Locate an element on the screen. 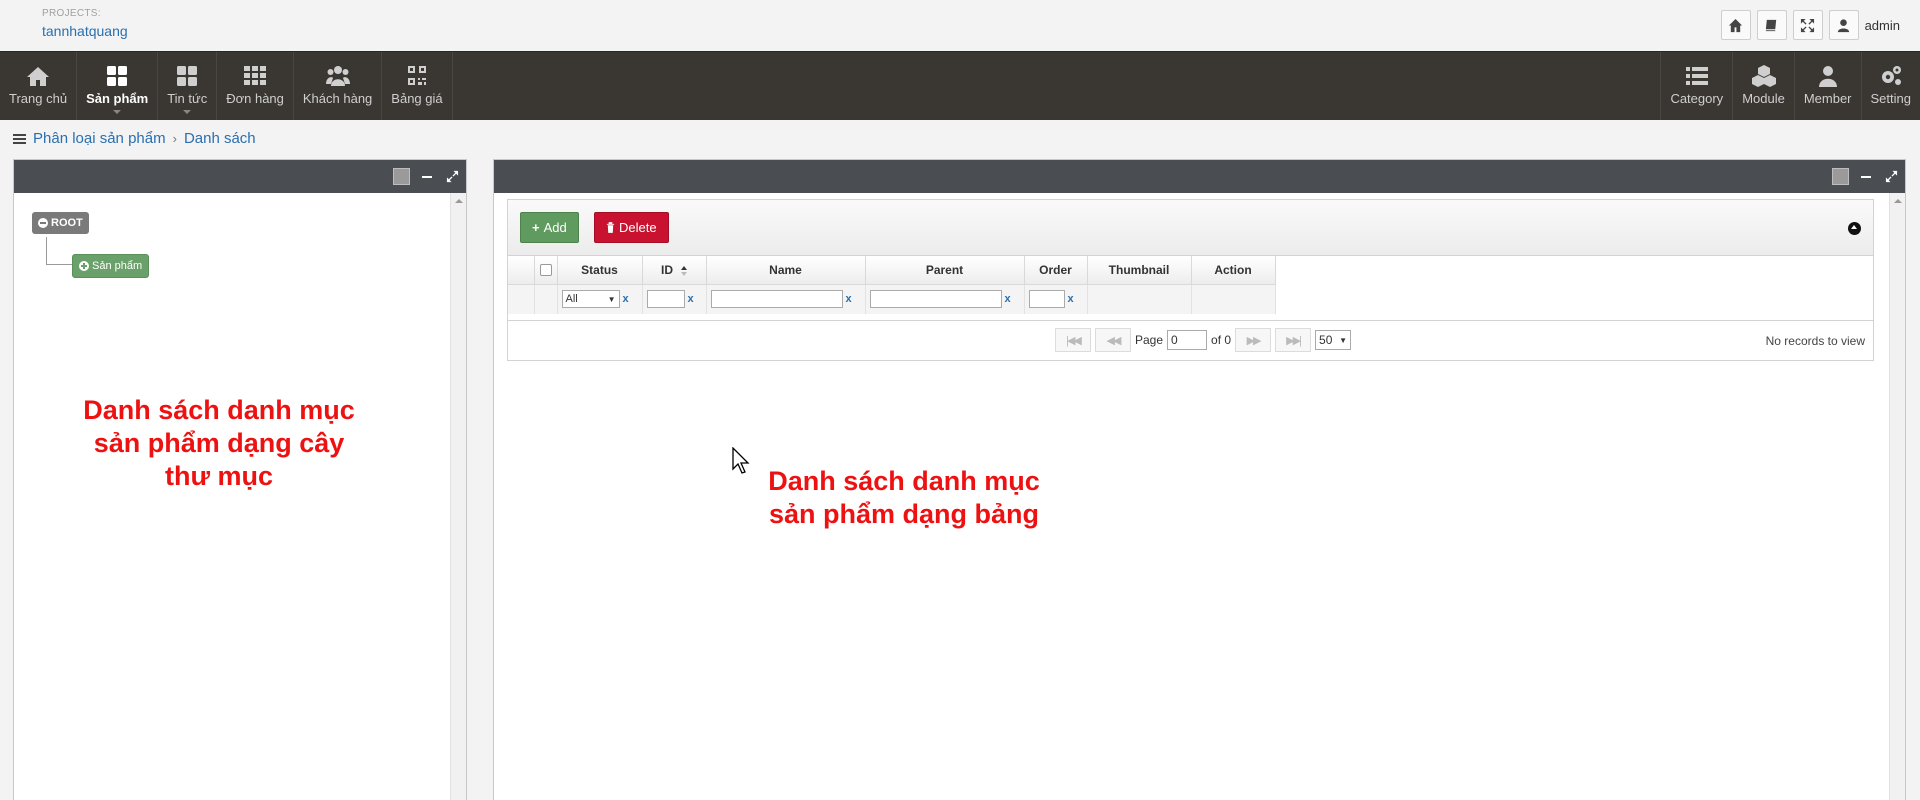 The height and width of the screenshot is (800, 1920). column-header-id: ID is located at coordinates (674, 270).